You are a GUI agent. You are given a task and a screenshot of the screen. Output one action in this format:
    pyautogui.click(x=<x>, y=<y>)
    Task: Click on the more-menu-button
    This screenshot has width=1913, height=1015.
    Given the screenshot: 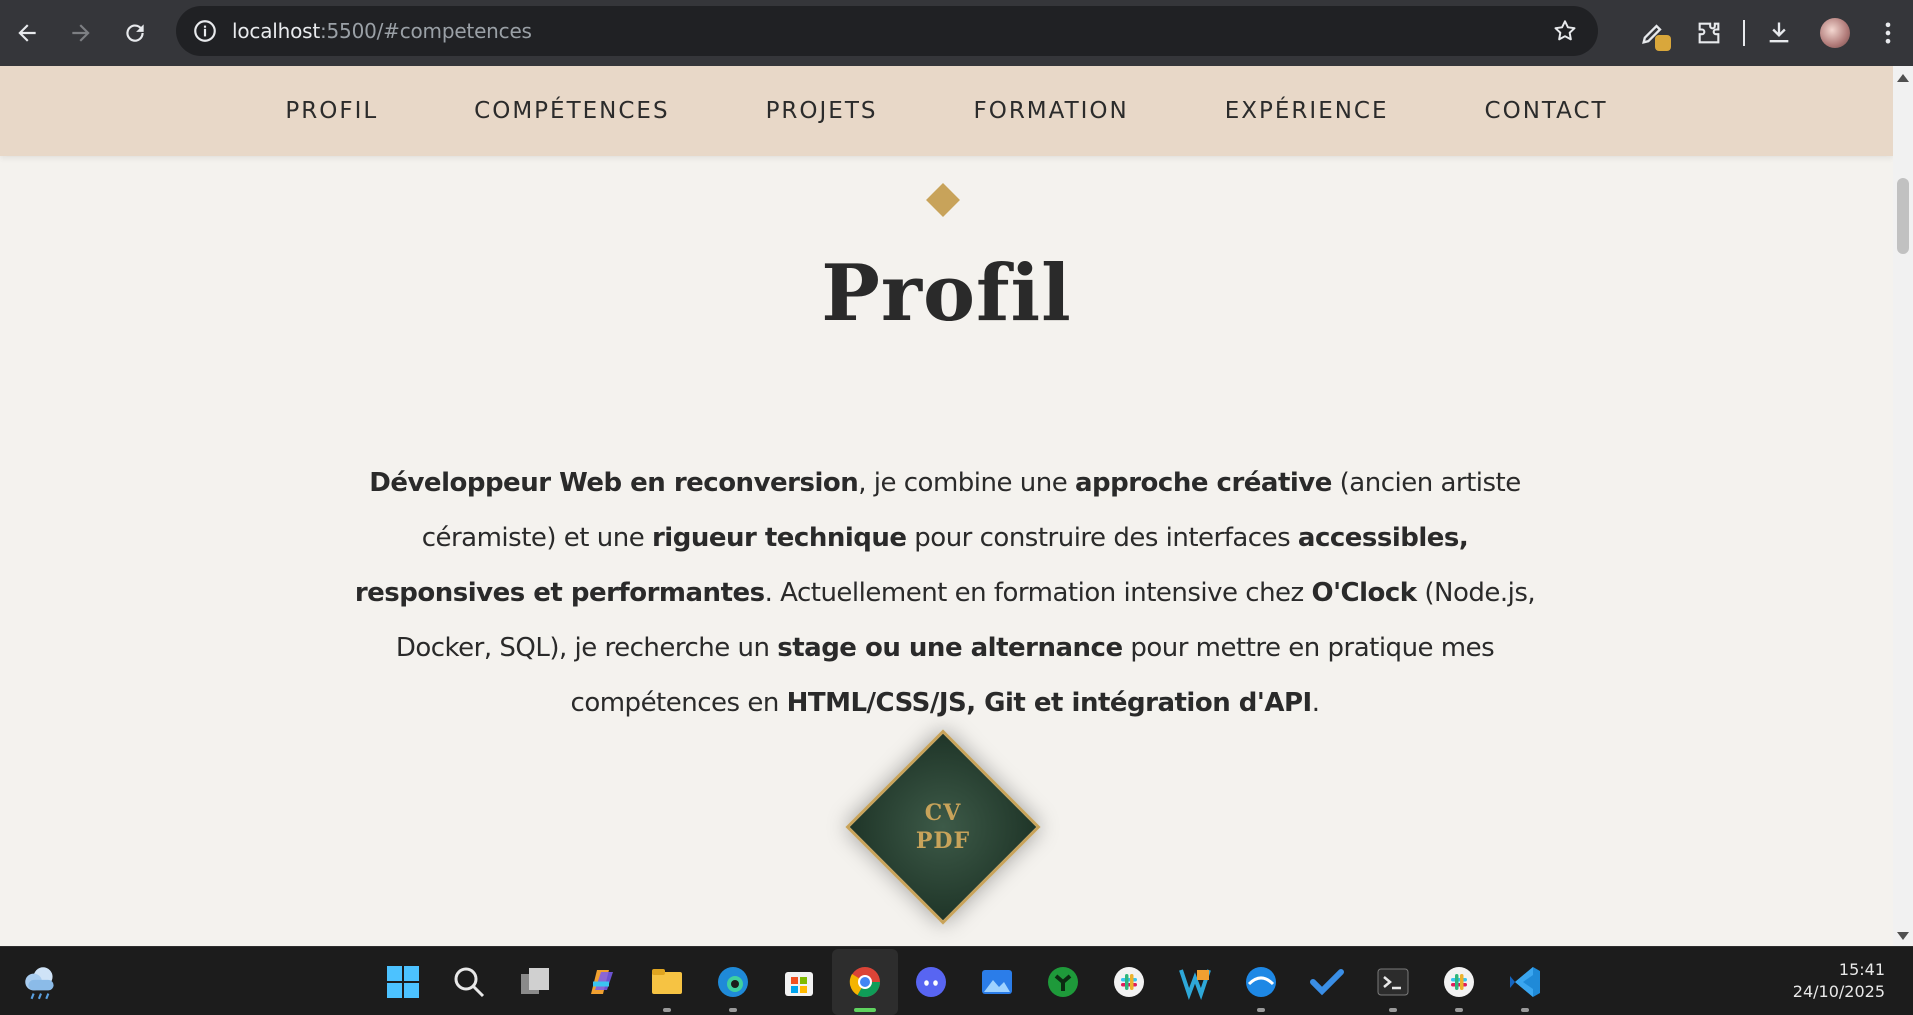 What is the action you would take?
    pyautogui.click(x=1888, y=33)
    